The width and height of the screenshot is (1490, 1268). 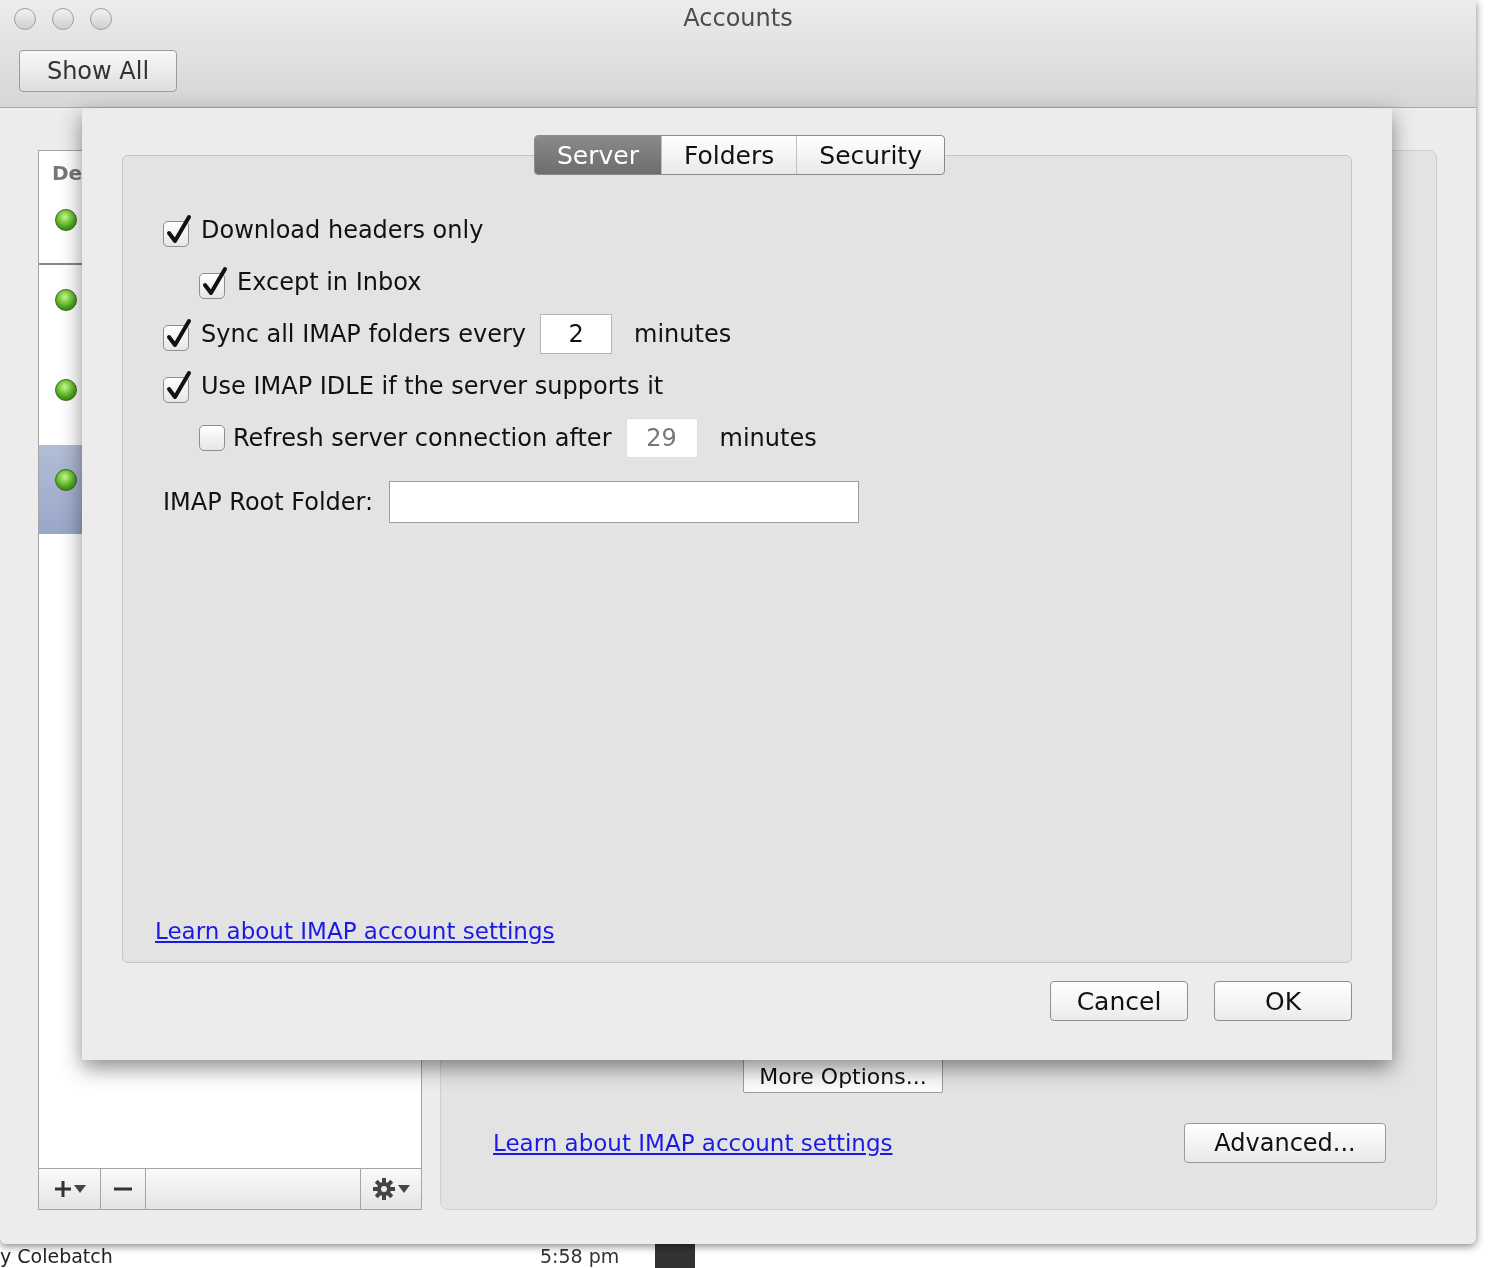 What do you see at coordinates (1119, 1001) in the screenshot?
I see `cancel-button: Cancel` at bounding box center [1119, 1001].